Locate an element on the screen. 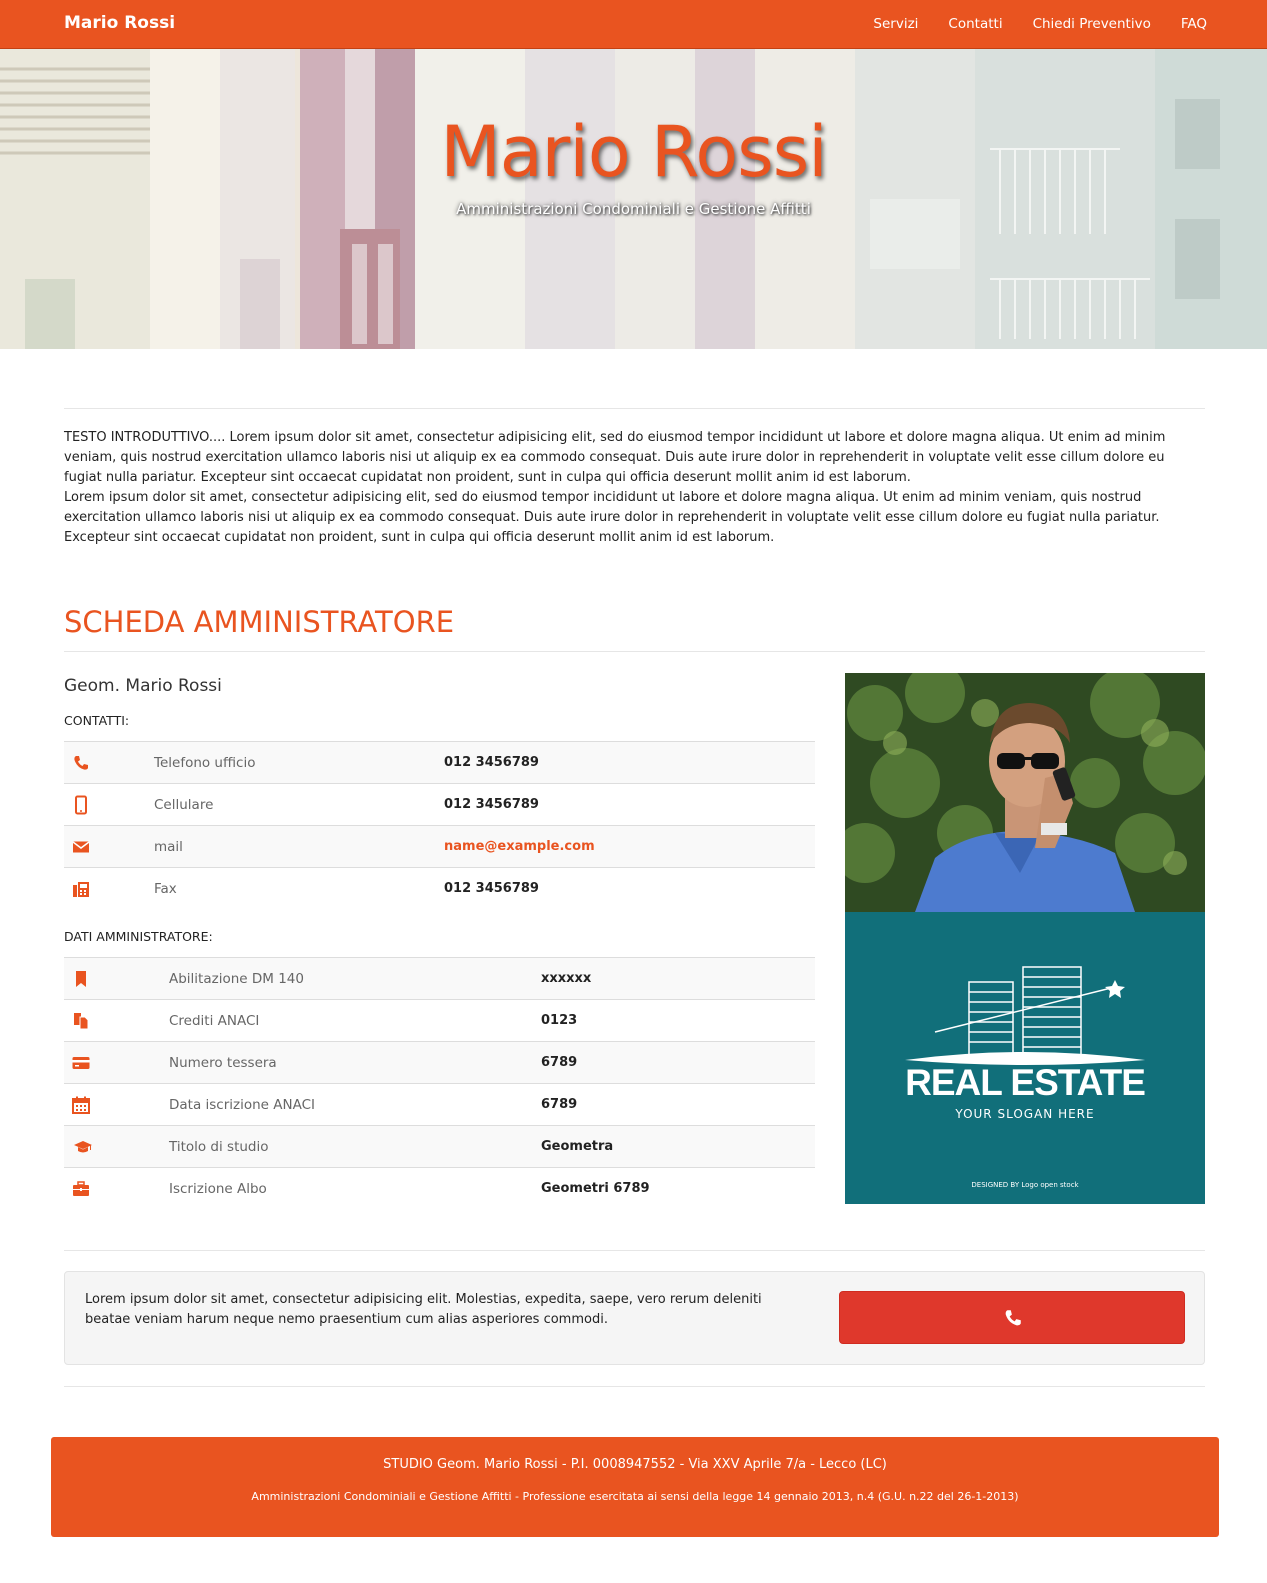 Image resolution: width=1267 pixels, height=1583 pixels. dati-value: xxxxxx is located at coordinates (566, 978).